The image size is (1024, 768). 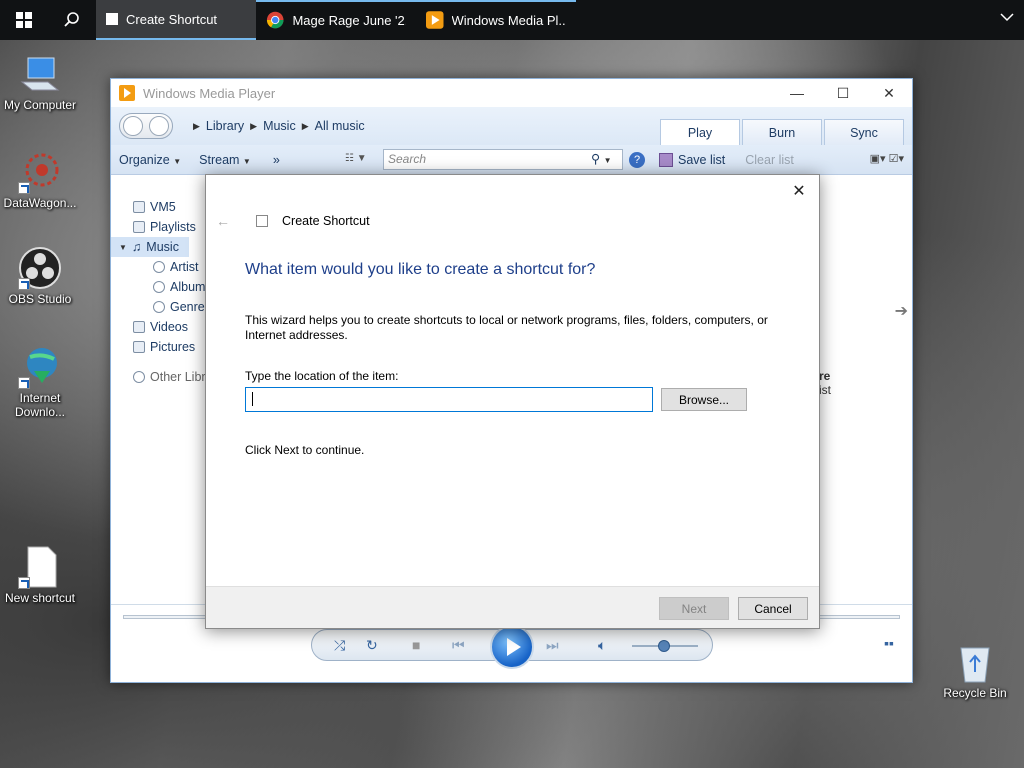 What do you see at coordinates (692, 160) in the screenshot?
I see `save-list-button: Save list` at bounding box center [692, 160].